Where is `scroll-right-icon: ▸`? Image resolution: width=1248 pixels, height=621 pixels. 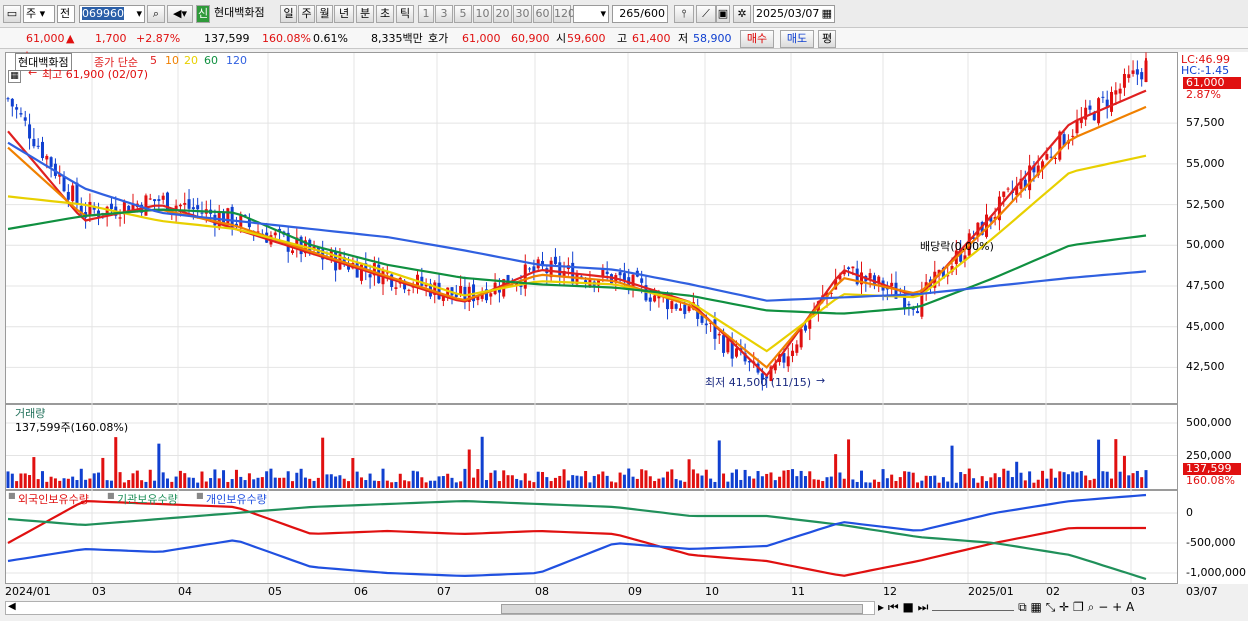
scroll-right-icon: ▸ is located at coordinates (881, 607).